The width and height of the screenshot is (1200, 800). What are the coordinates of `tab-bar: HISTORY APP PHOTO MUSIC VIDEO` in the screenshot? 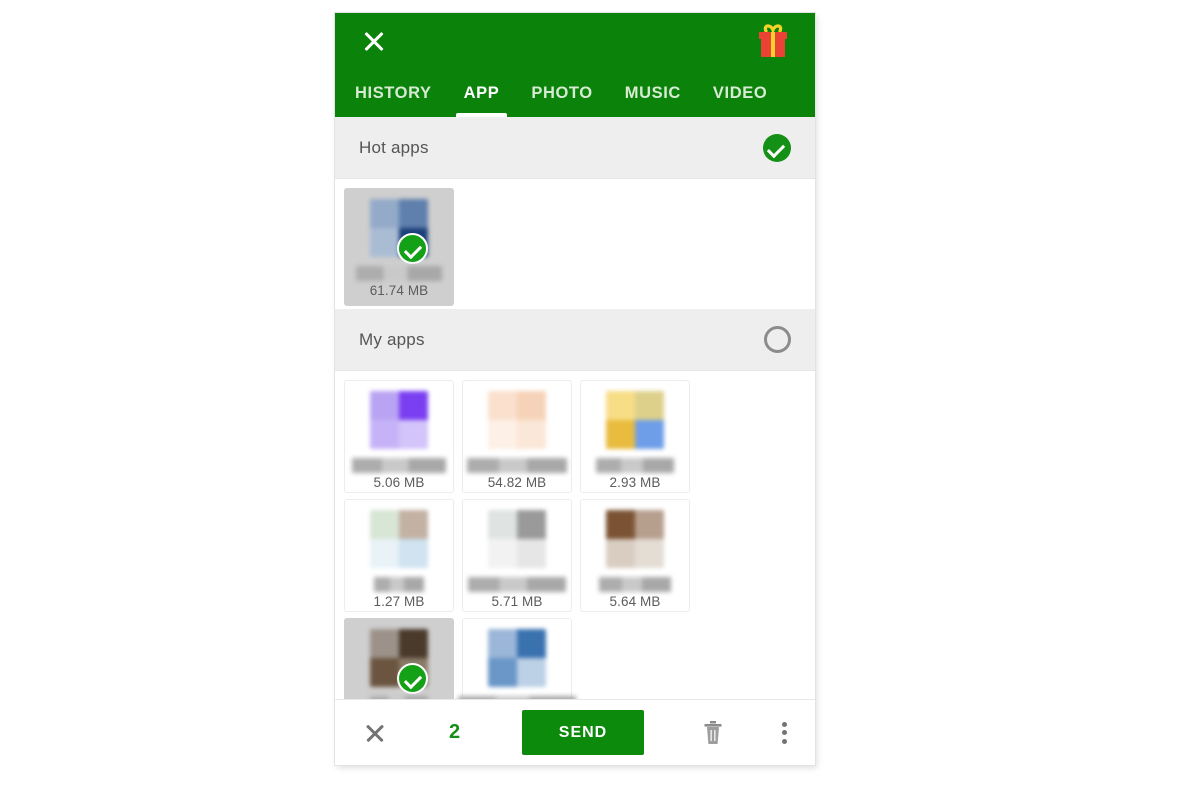 It's located at (575, 93).